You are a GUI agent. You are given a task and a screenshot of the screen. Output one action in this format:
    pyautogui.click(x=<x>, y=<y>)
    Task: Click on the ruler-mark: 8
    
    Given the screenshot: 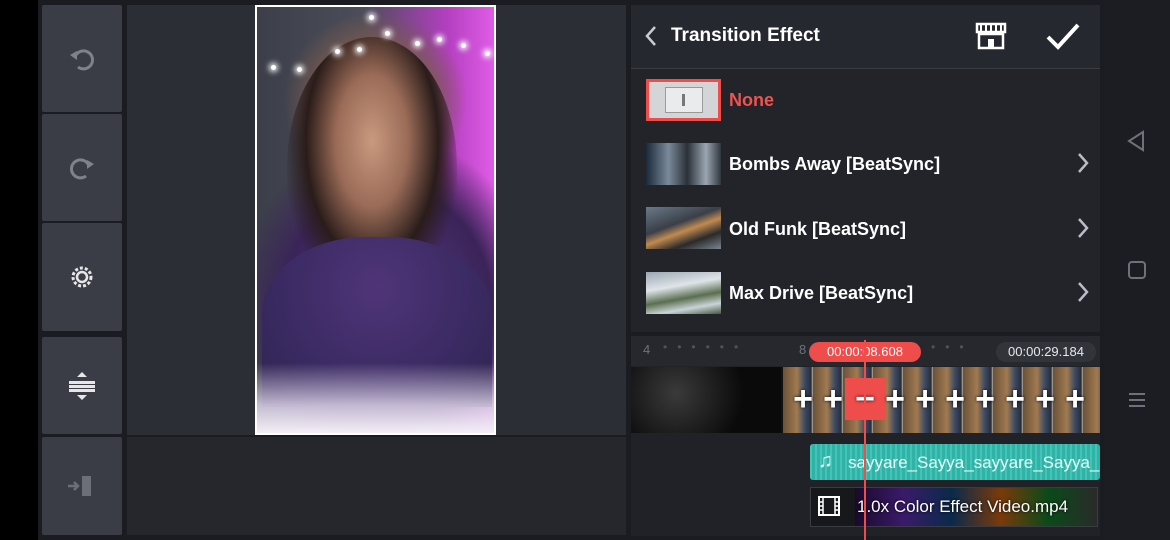 What is the action you would take?
    pyautogui.click(x=803, y=349)
    